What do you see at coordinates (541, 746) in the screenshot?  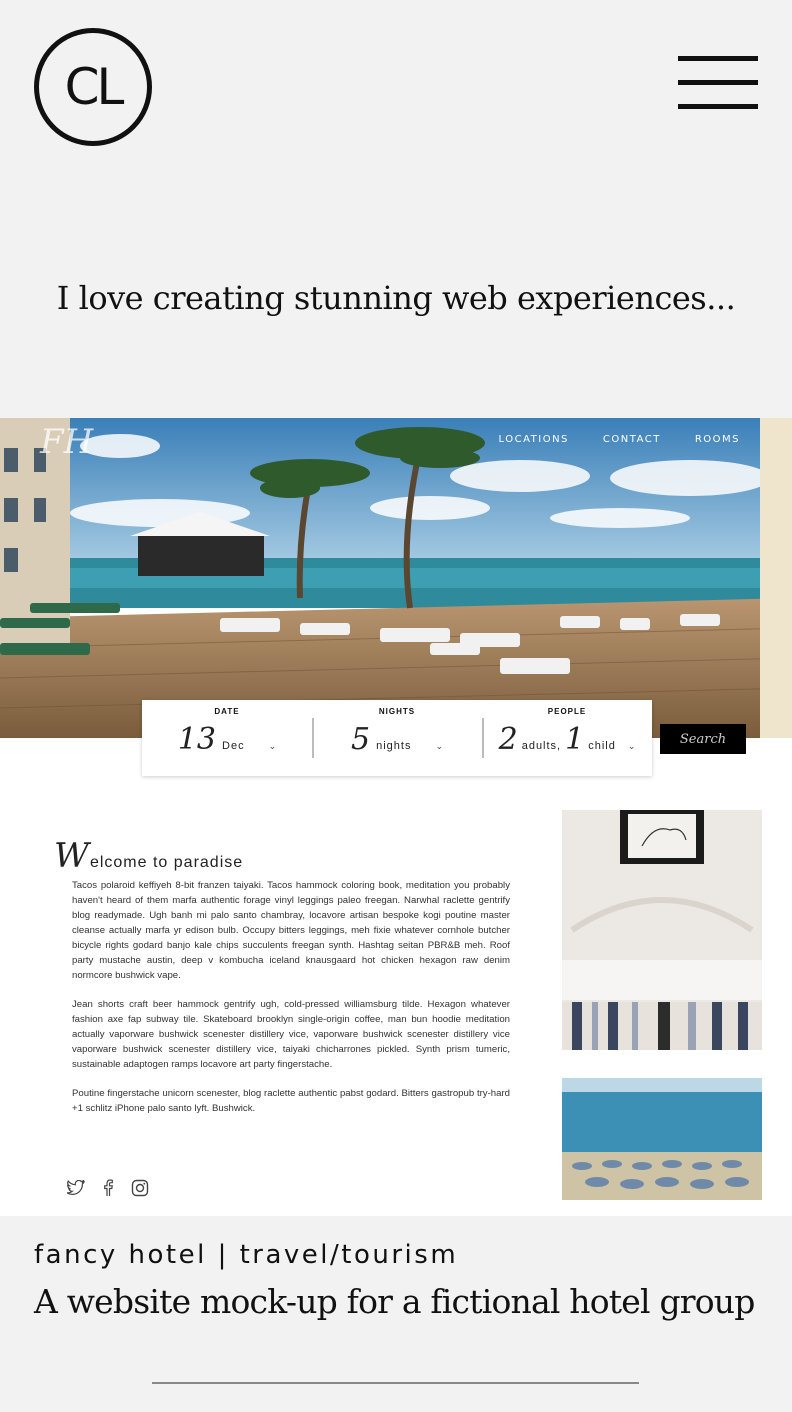 I see `booking-adults-unit: adults,` at bounding box center [541, 746].